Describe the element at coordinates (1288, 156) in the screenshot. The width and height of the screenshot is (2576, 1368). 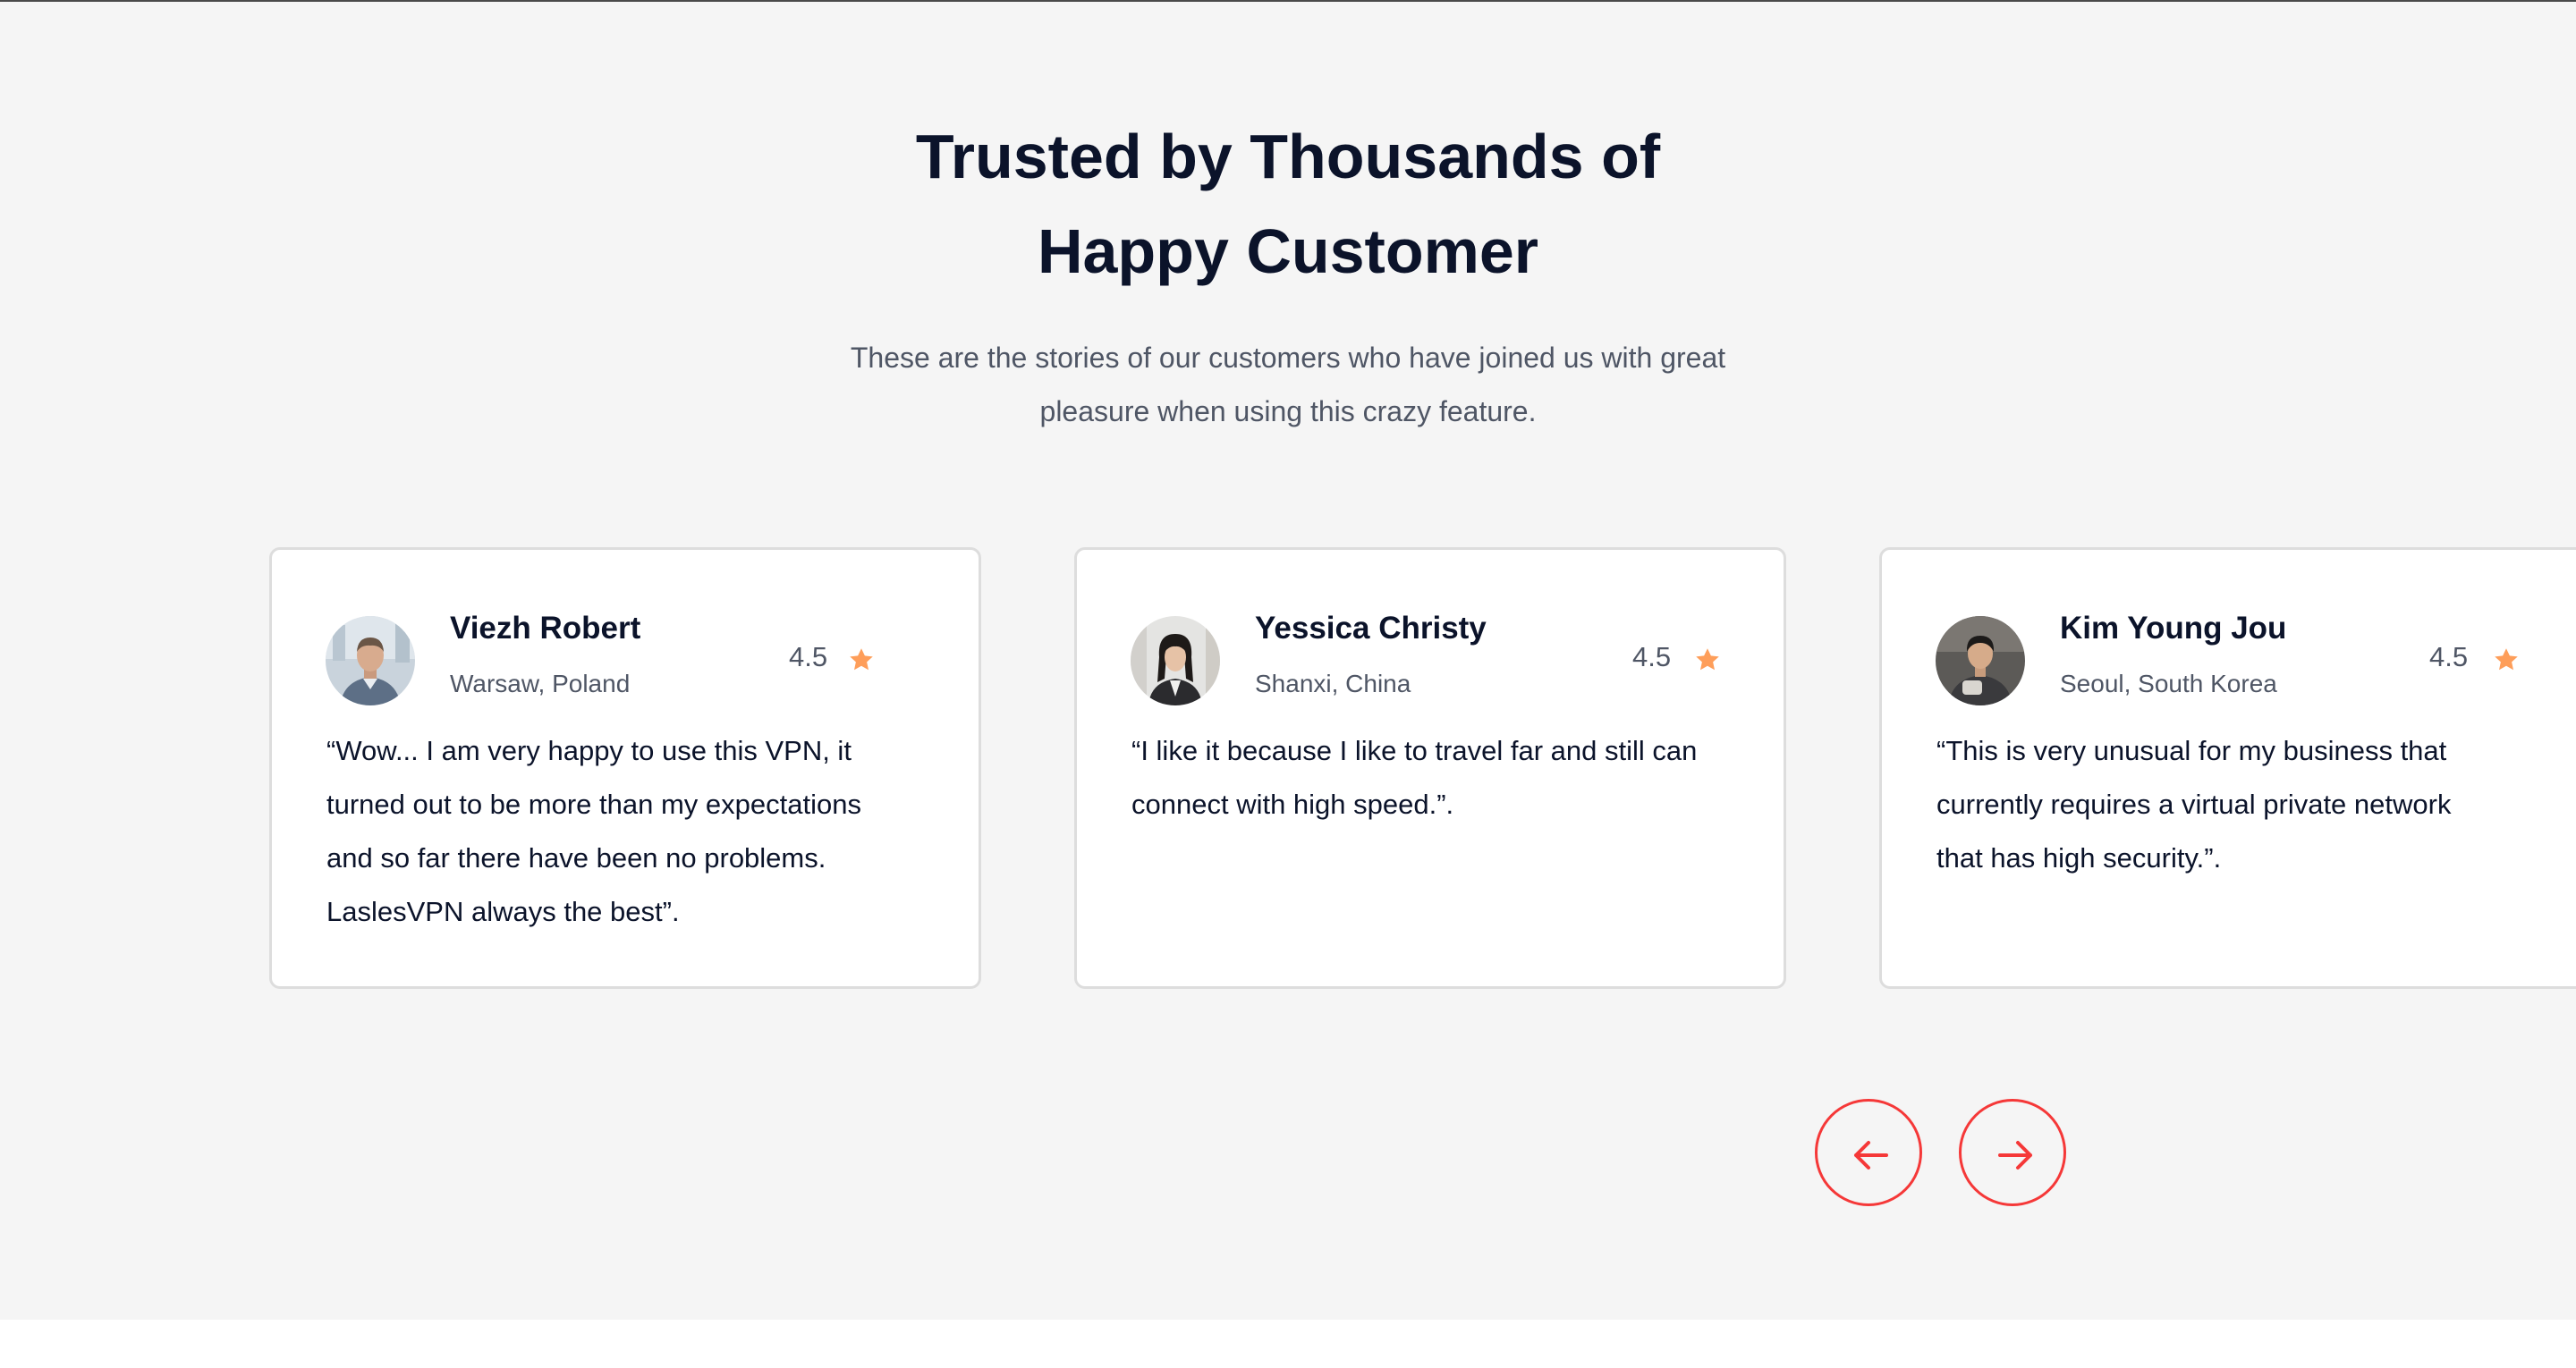
I see `section-title-line: Trusted by Thousands of` at that location.